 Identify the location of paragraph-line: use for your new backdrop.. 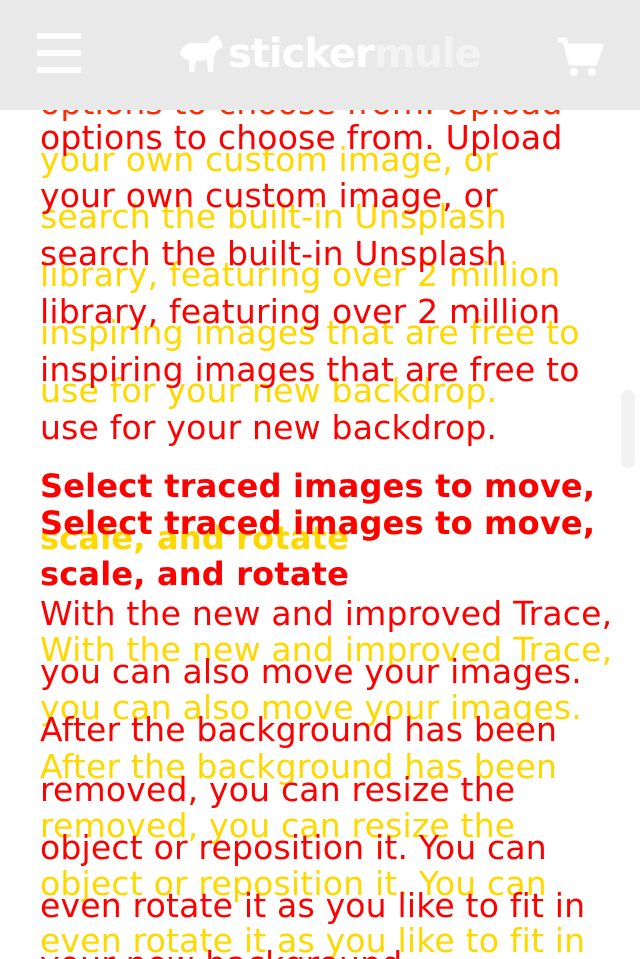
(269, 427).